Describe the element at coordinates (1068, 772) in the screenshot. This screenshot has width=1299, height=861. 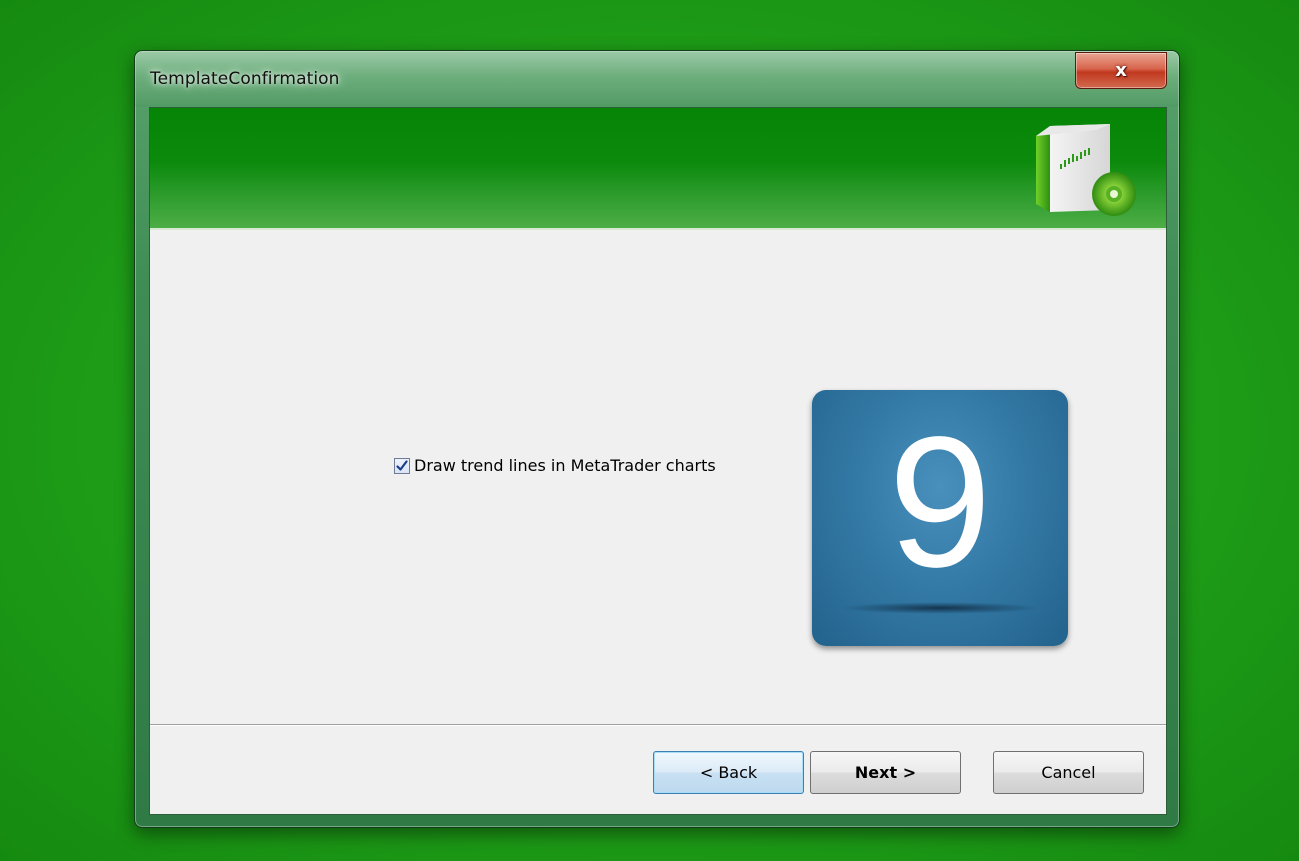
I see `cancel-button: Cancel` at that location.